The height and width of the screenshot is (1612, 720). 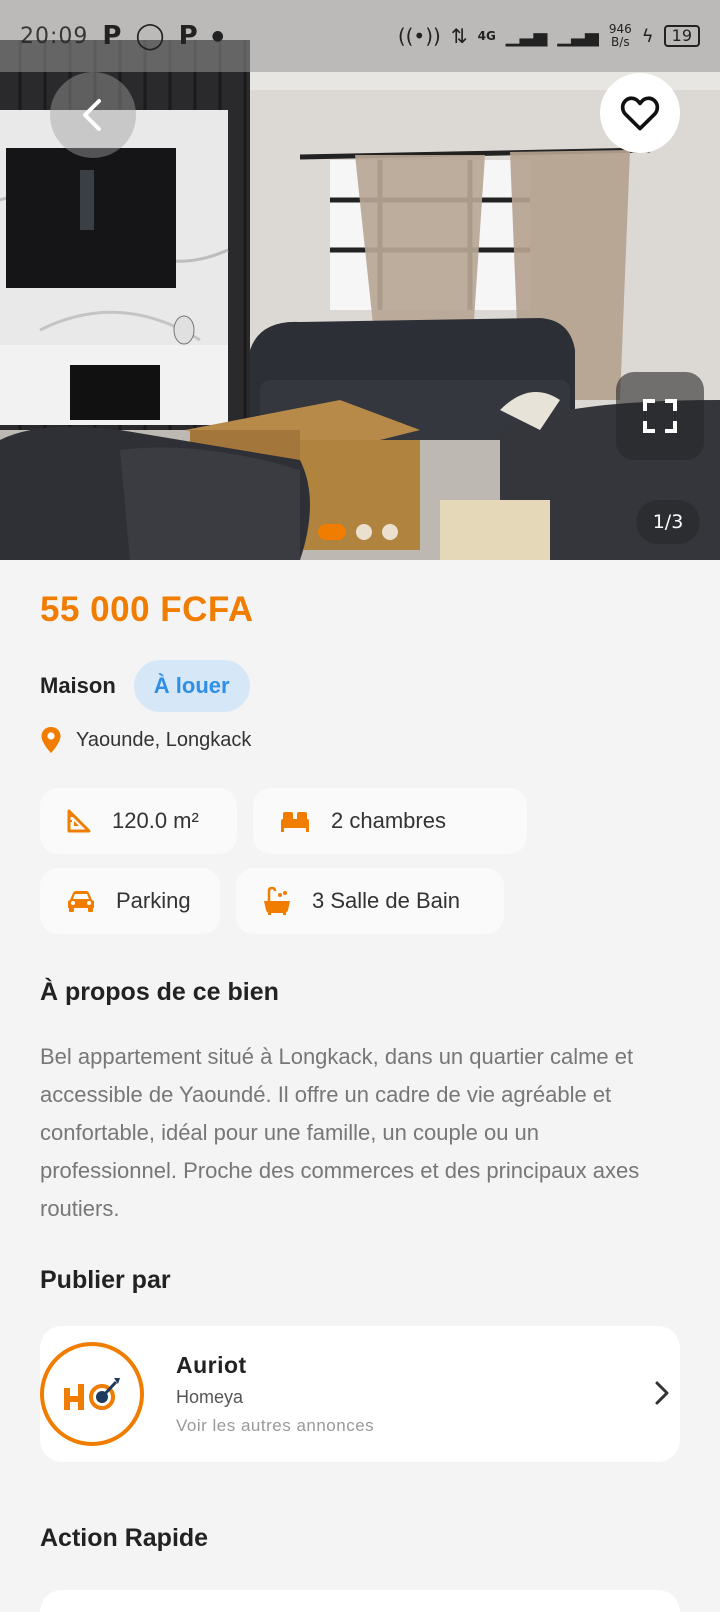 I want to click on feature-bathrooms: 3 Salle de Bain, so click(x=370, y=901).